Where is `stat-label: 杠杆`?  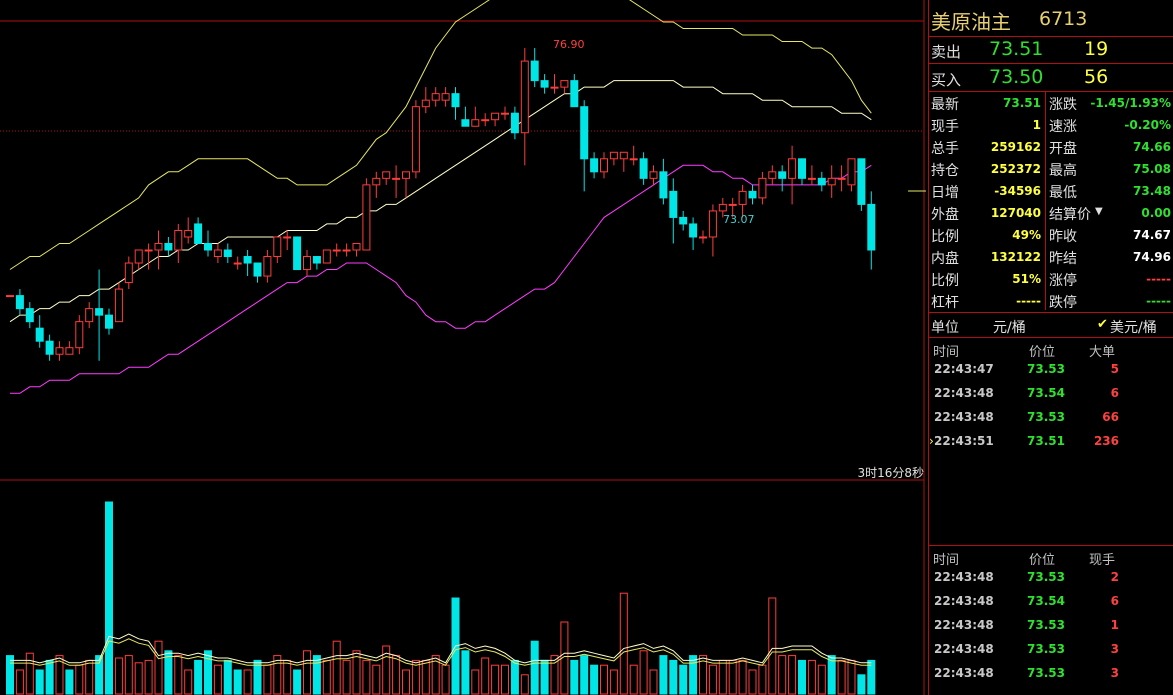 stat-label: 杠杆 is located at coordinates (945, 303).